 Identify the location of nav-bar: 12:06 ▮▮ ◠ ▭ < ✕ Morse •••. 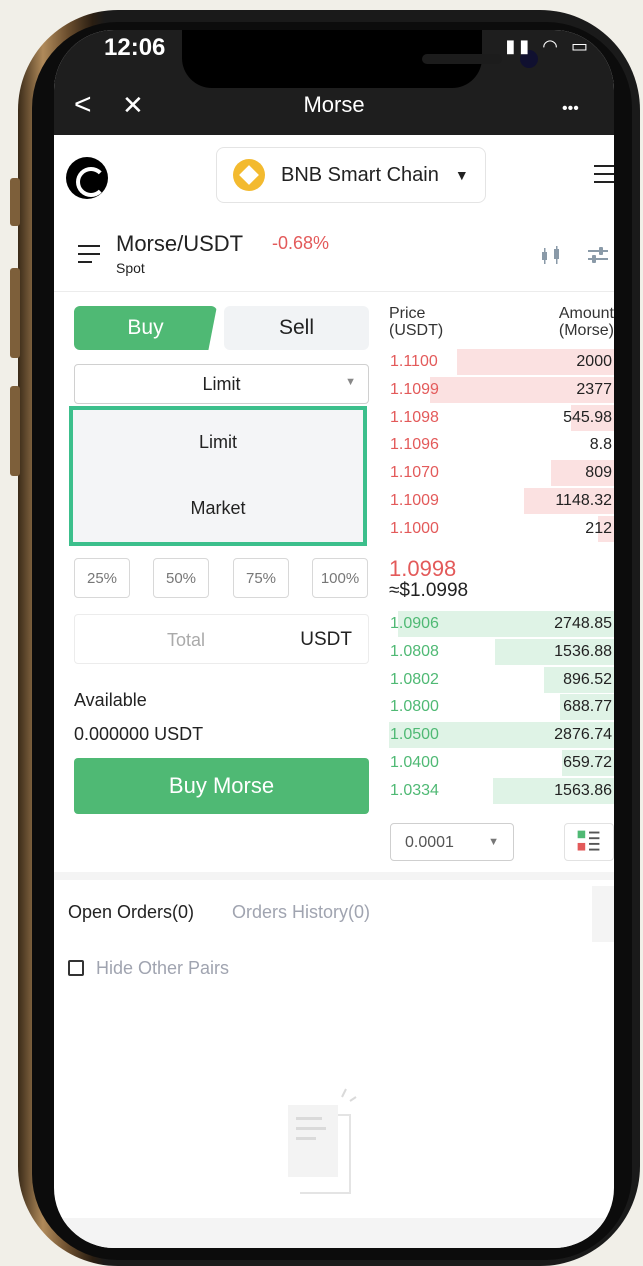
(334, 82).